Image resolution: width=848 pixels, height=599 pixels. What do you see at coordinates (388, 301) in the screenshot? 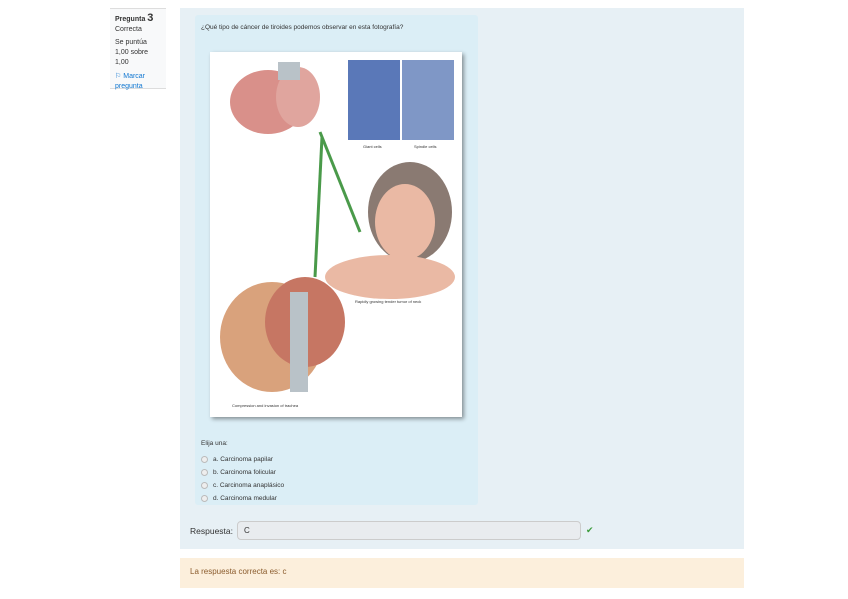
I see `caption-neck: Rapidly growing tender tumor of neck` at bounding box center [388, 301].